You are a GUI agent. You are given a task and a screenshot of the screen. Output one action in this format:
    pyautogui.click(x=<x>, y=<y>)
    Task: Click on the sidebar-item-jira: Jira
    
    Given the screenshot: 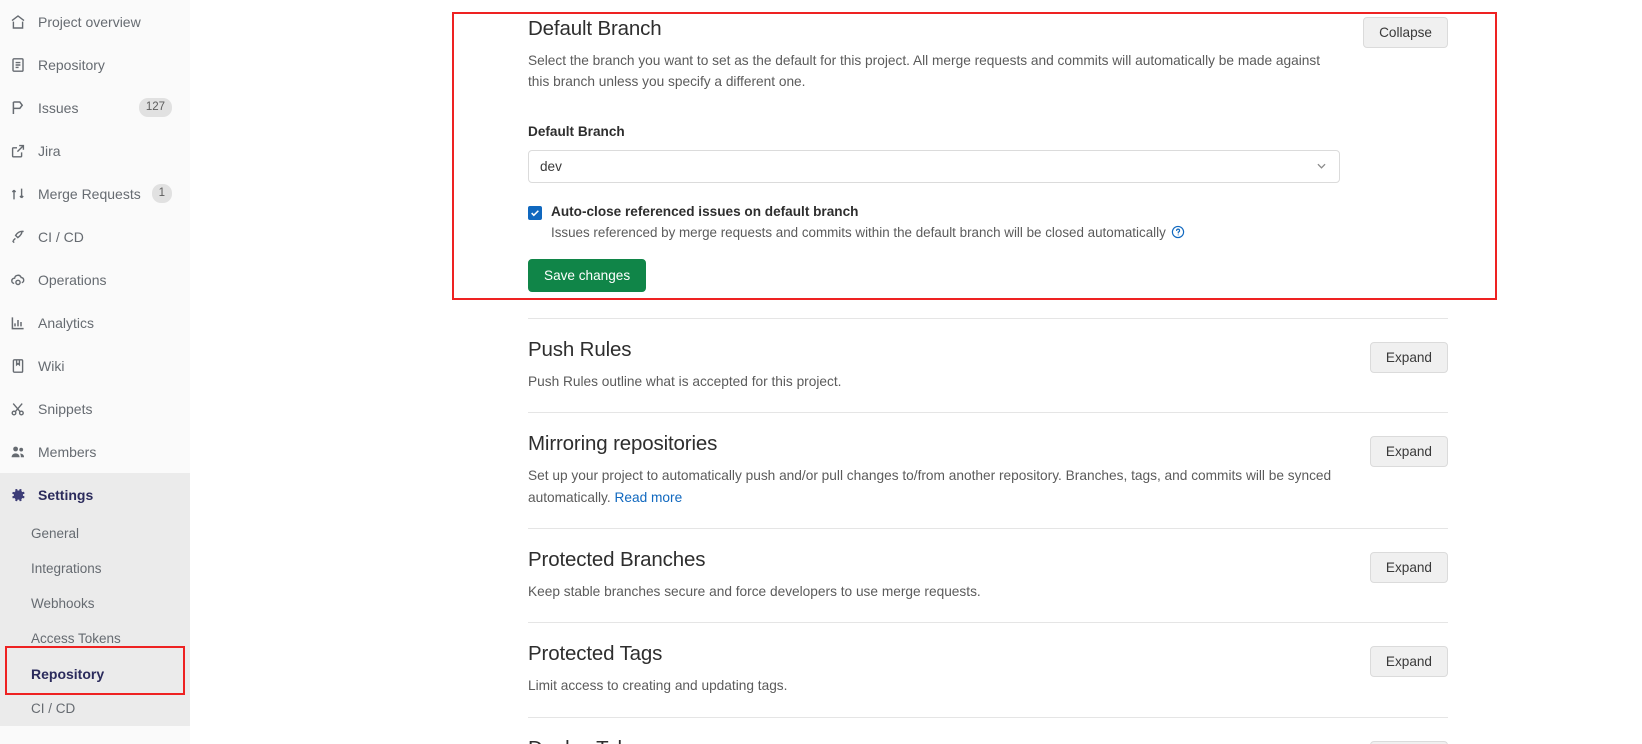 What is the action you would take?
    pyautogui.click(x=95, y=150)
    